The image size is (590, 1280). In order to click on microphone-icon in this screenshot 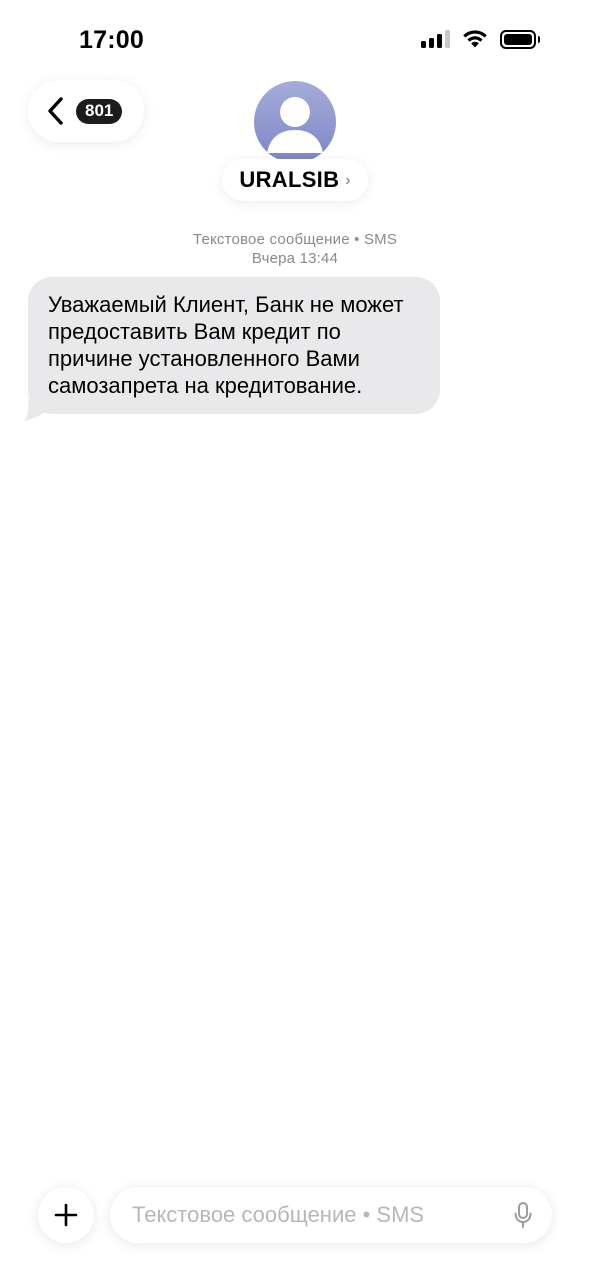, I will do `click(523, 1215)`.